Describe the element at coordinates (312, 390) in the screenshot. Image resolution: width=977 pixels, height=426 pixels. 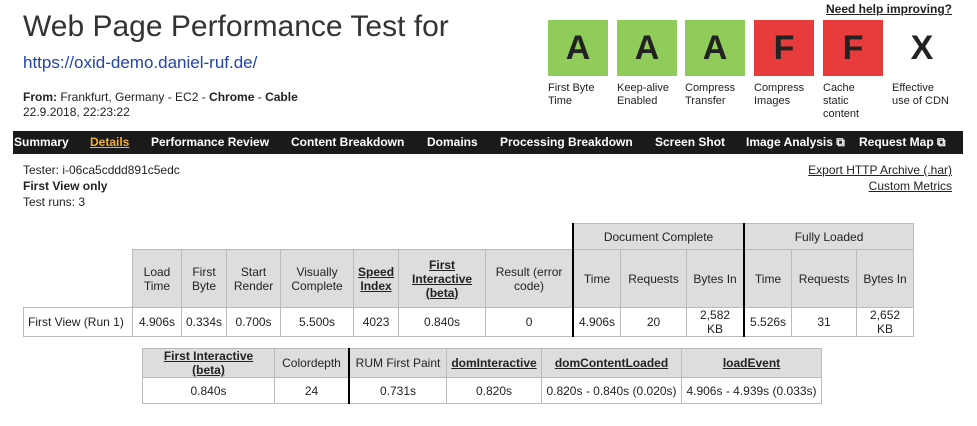
I see `cell-colordepth: 24` at that location.